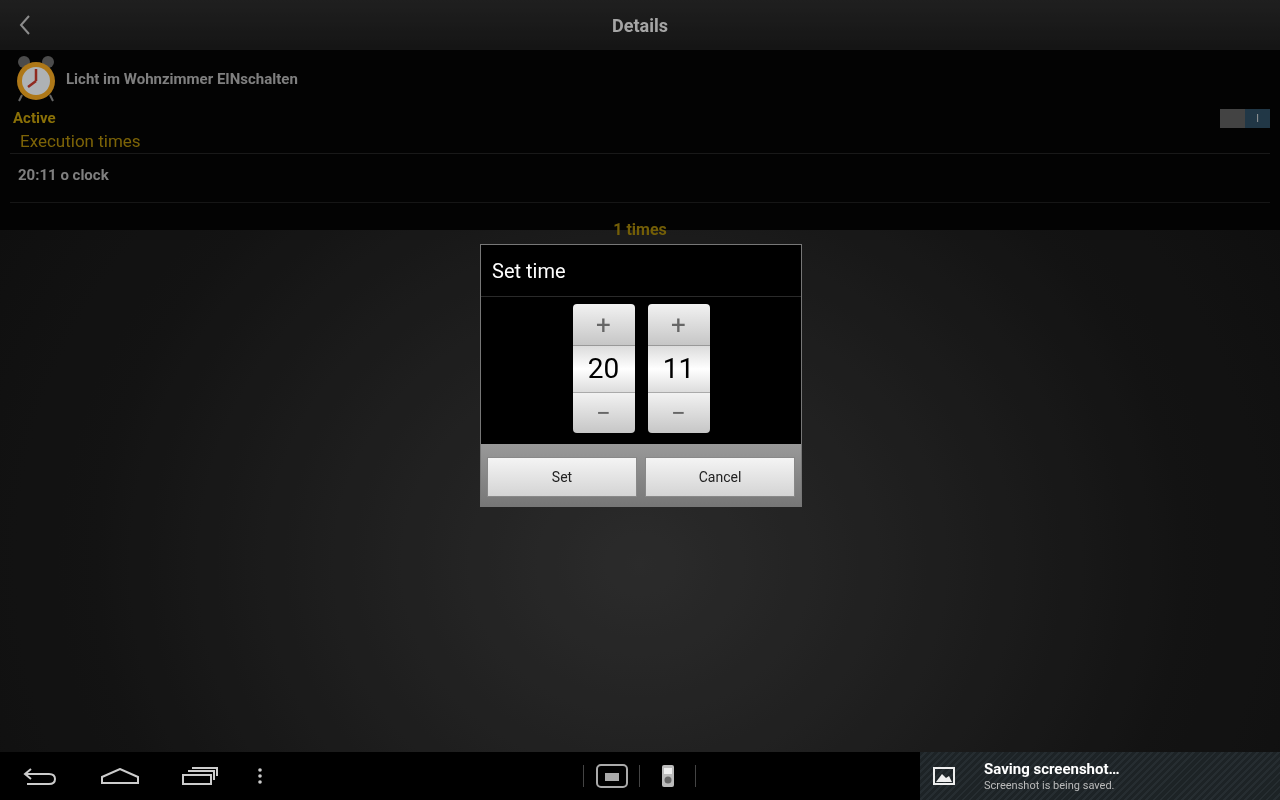  I want to click on screen-title: Details, so click(640, 25).